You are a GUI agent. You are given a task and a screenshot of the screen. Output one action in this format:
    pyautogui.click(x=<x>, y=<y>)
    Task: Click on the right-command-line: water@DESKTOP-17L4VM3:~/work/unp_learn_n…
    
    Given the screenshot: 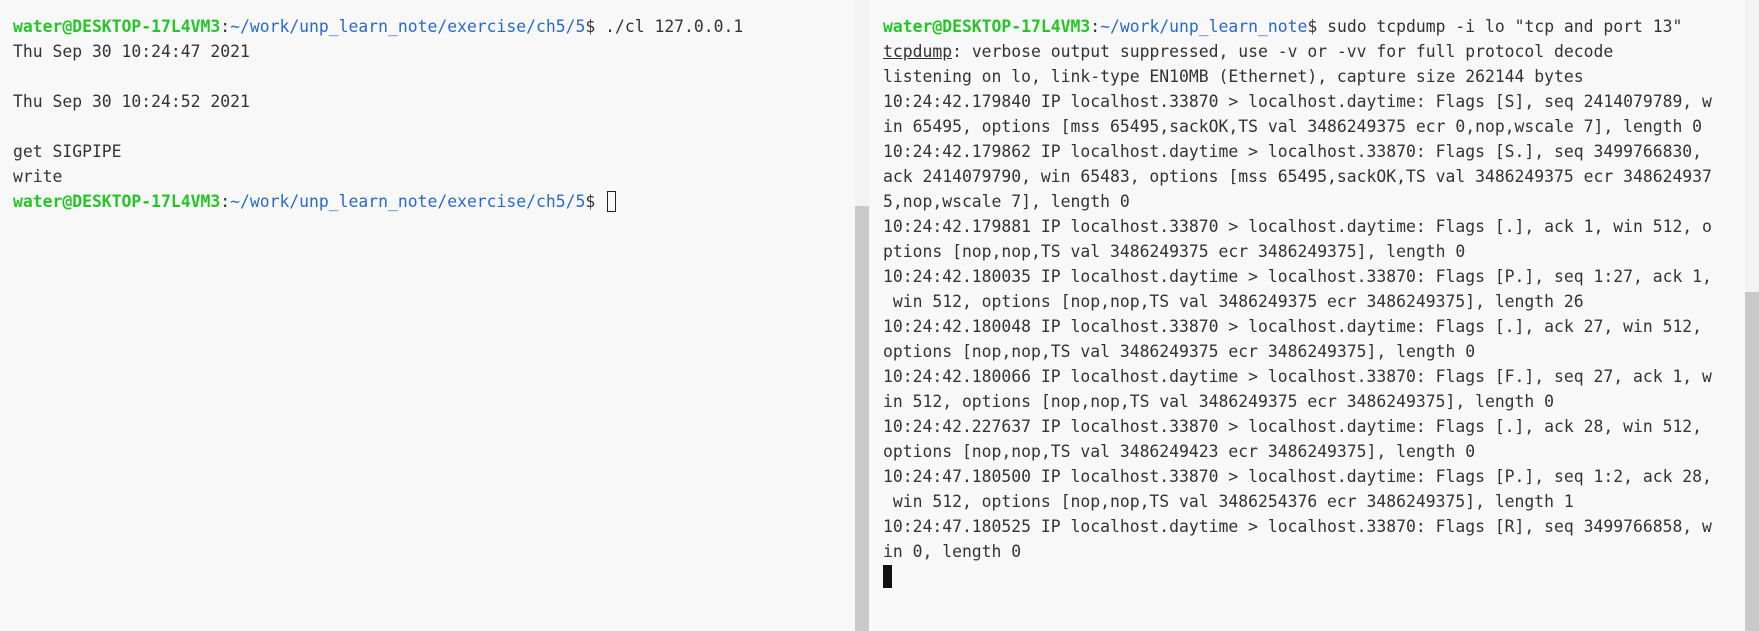 What is the action you would take?
    pyautogui.click(x=1283, y=26)
    